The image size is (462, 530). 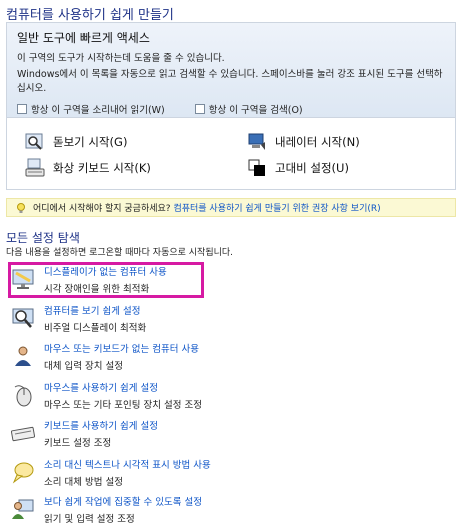 What do you see at coordinates (102, 209) in the screenshot?
I see `tip-text: 어디에서 시작해야 할지 궁금하세요?` at bounding box center [102, 209].